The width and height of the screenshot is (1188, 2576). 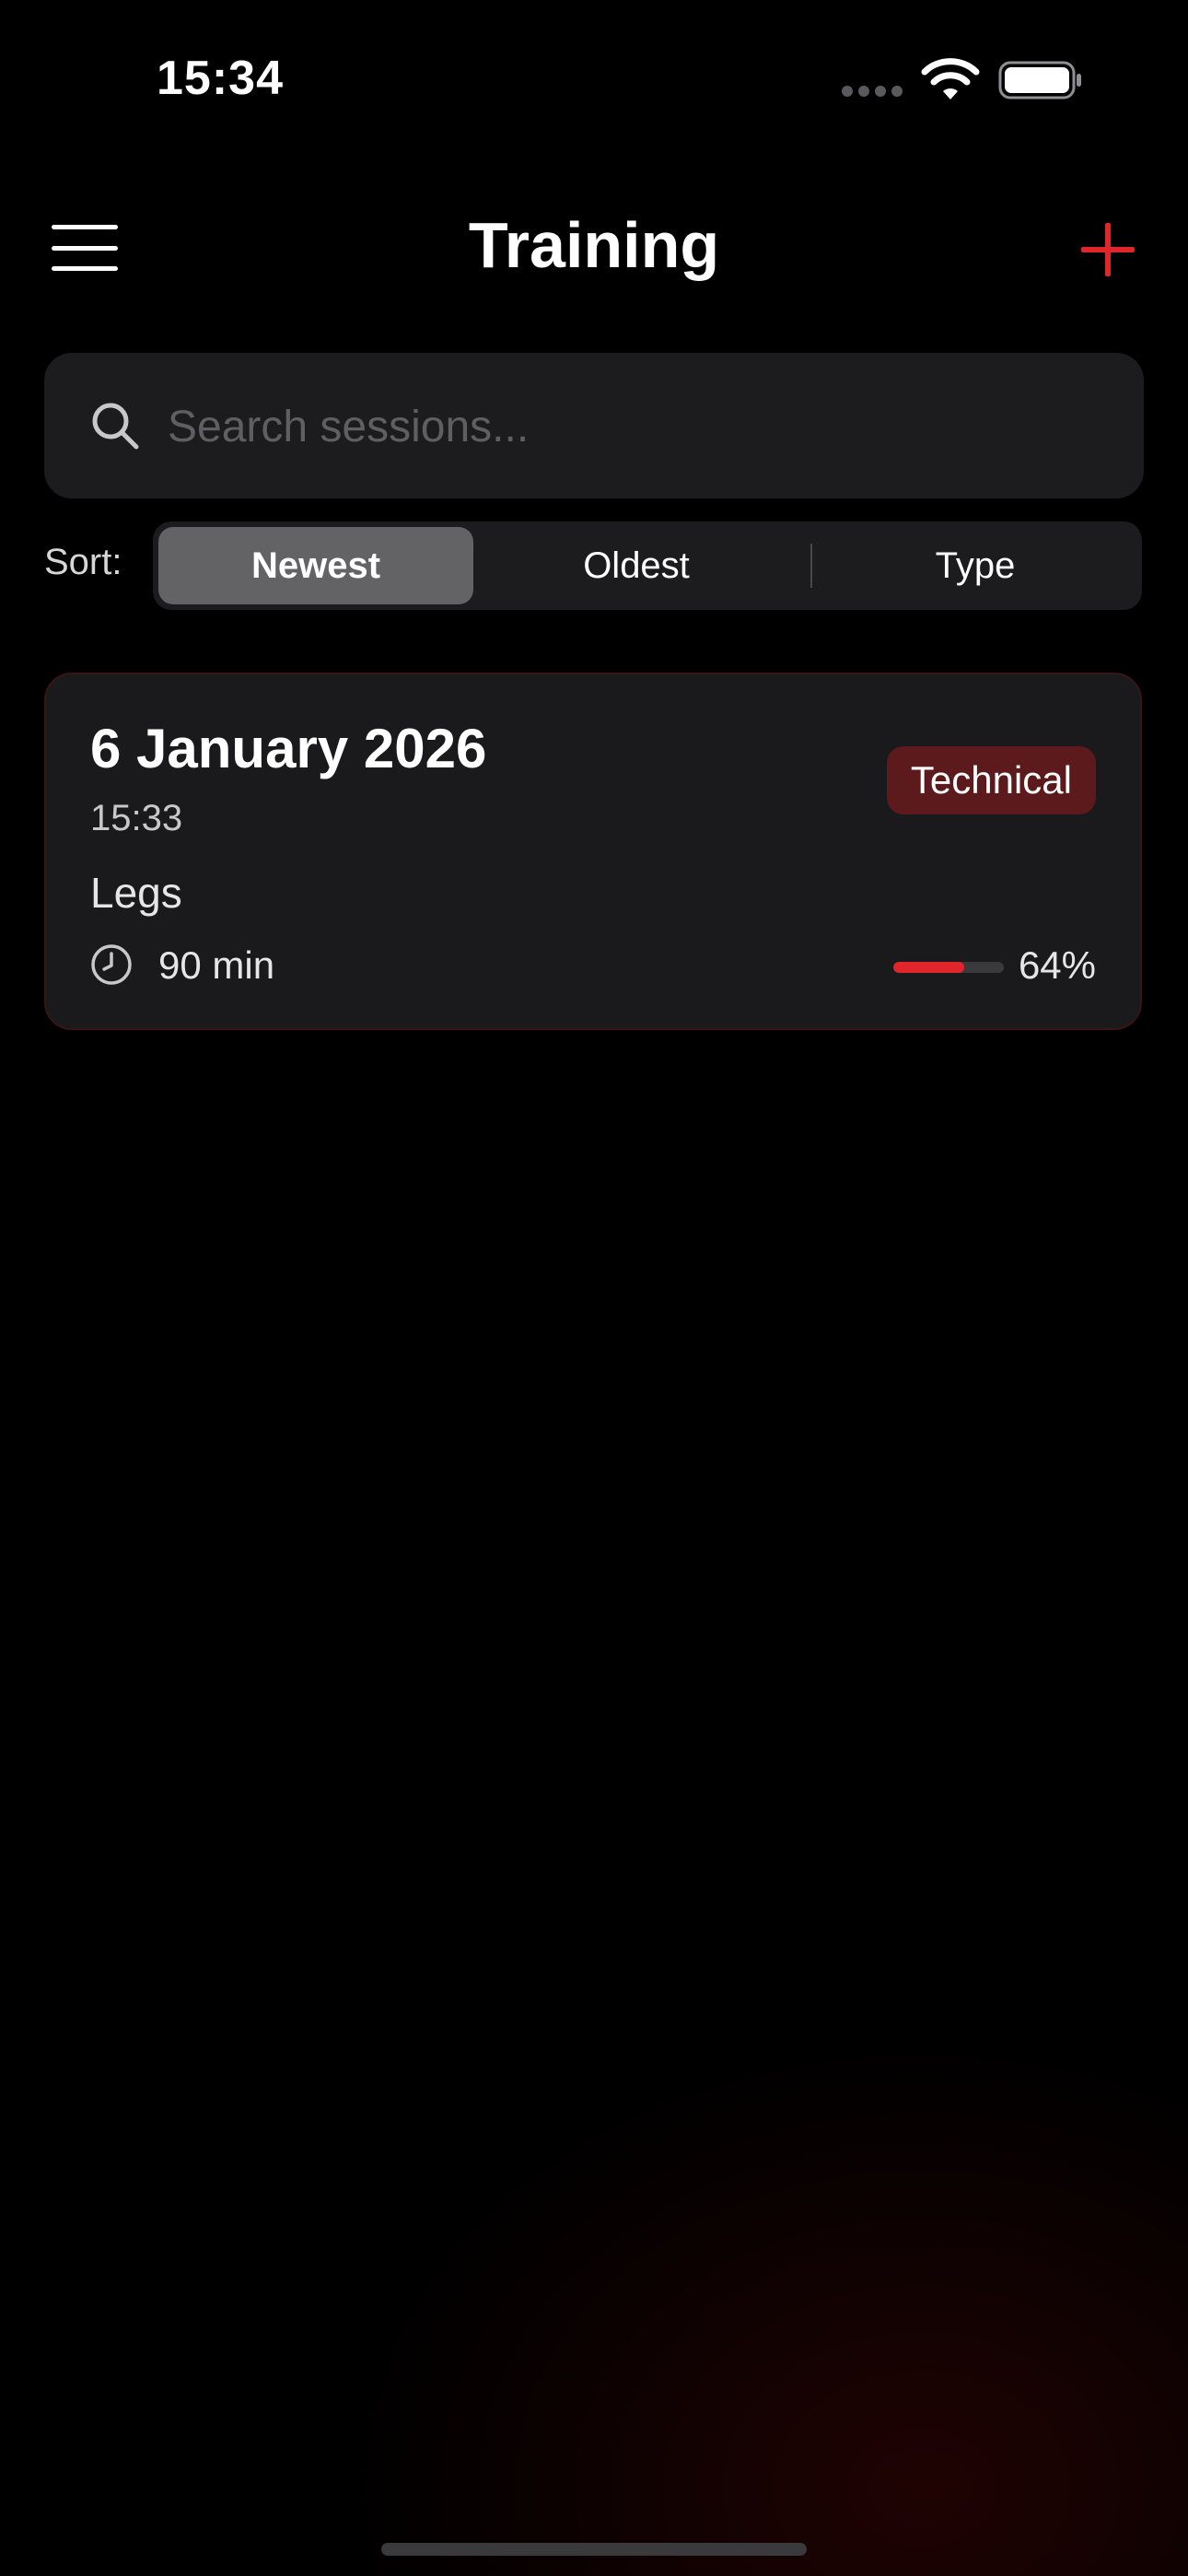 I want to click on session-time: 15:33, so click(x=136, y=818).